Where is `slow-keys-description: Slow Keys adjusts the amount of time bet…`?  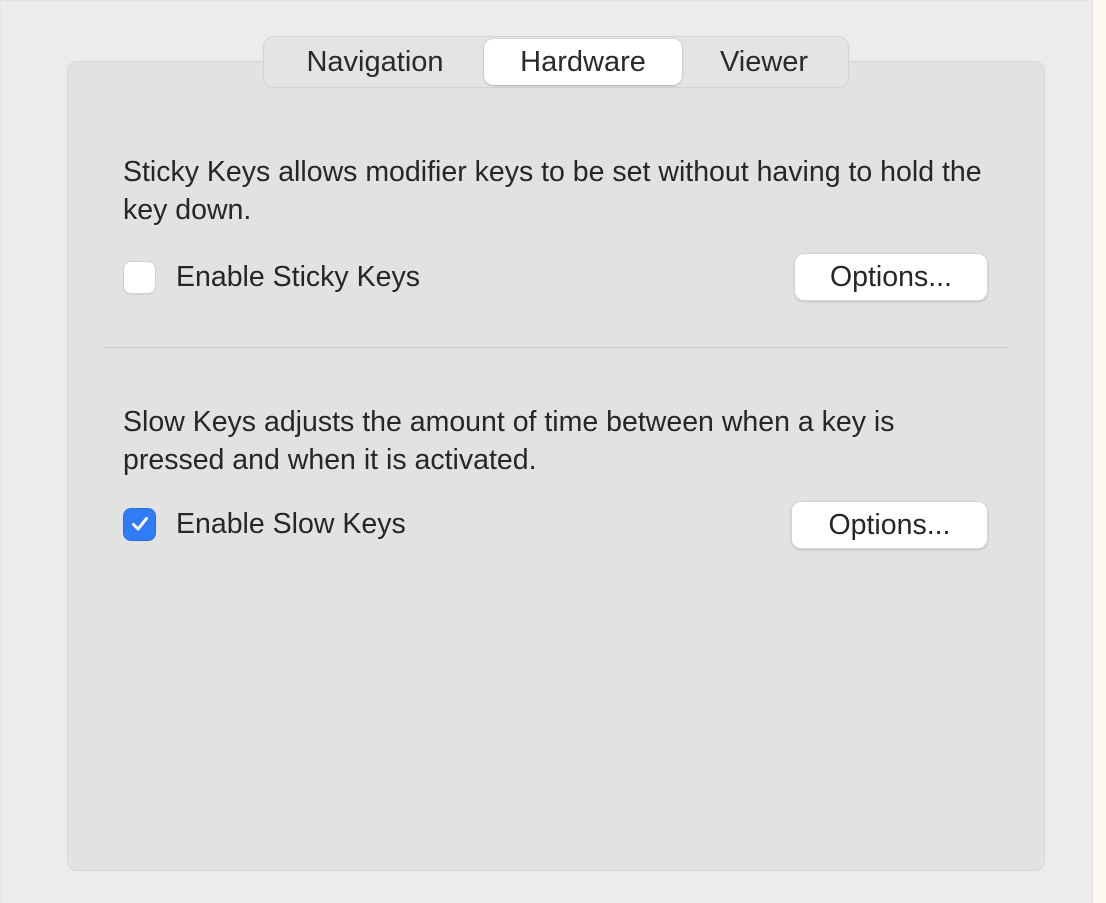
slow-keys-description: Slow Keys adjusts the amount of time bet… is located at coordinates (509, 441).